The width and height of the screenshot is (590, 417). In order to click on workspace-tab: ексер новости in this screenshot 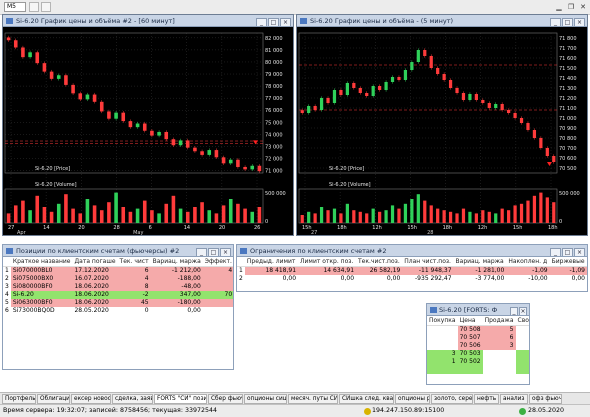, I will do `click(91, 399)`.